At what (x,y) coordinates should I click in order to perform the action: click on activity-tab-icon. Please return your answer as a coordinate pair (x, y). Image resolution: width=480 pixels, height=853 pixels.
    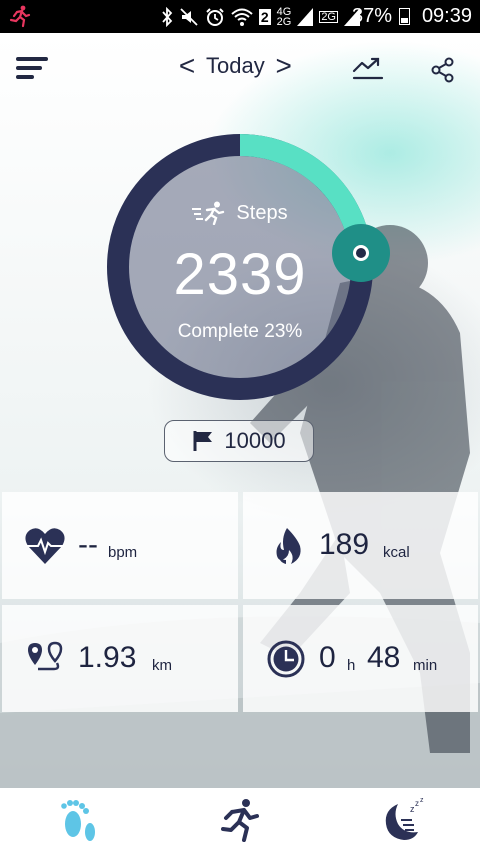
    Looking at the image, I should click on (241, 821).